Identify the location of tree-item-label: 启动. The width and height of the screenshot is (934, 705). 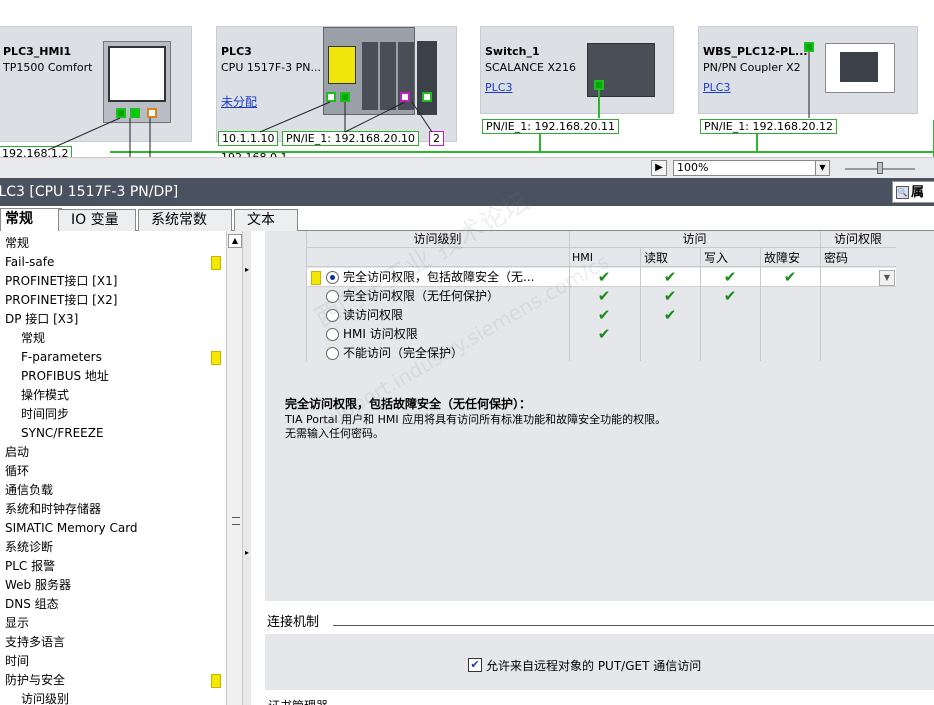
(17, 452).